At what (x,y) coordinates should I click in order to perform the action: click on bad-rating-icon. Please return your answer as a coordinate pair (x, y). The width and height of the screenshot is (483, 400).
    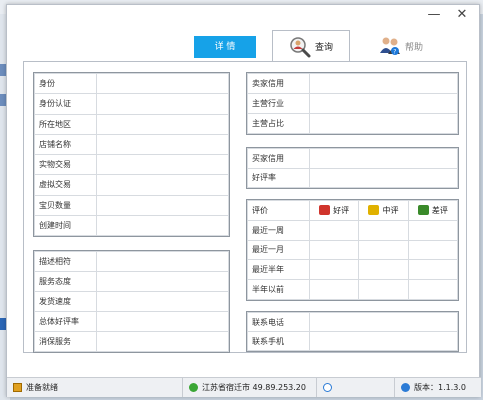
    Looking at the image, I should click on (423, 210).